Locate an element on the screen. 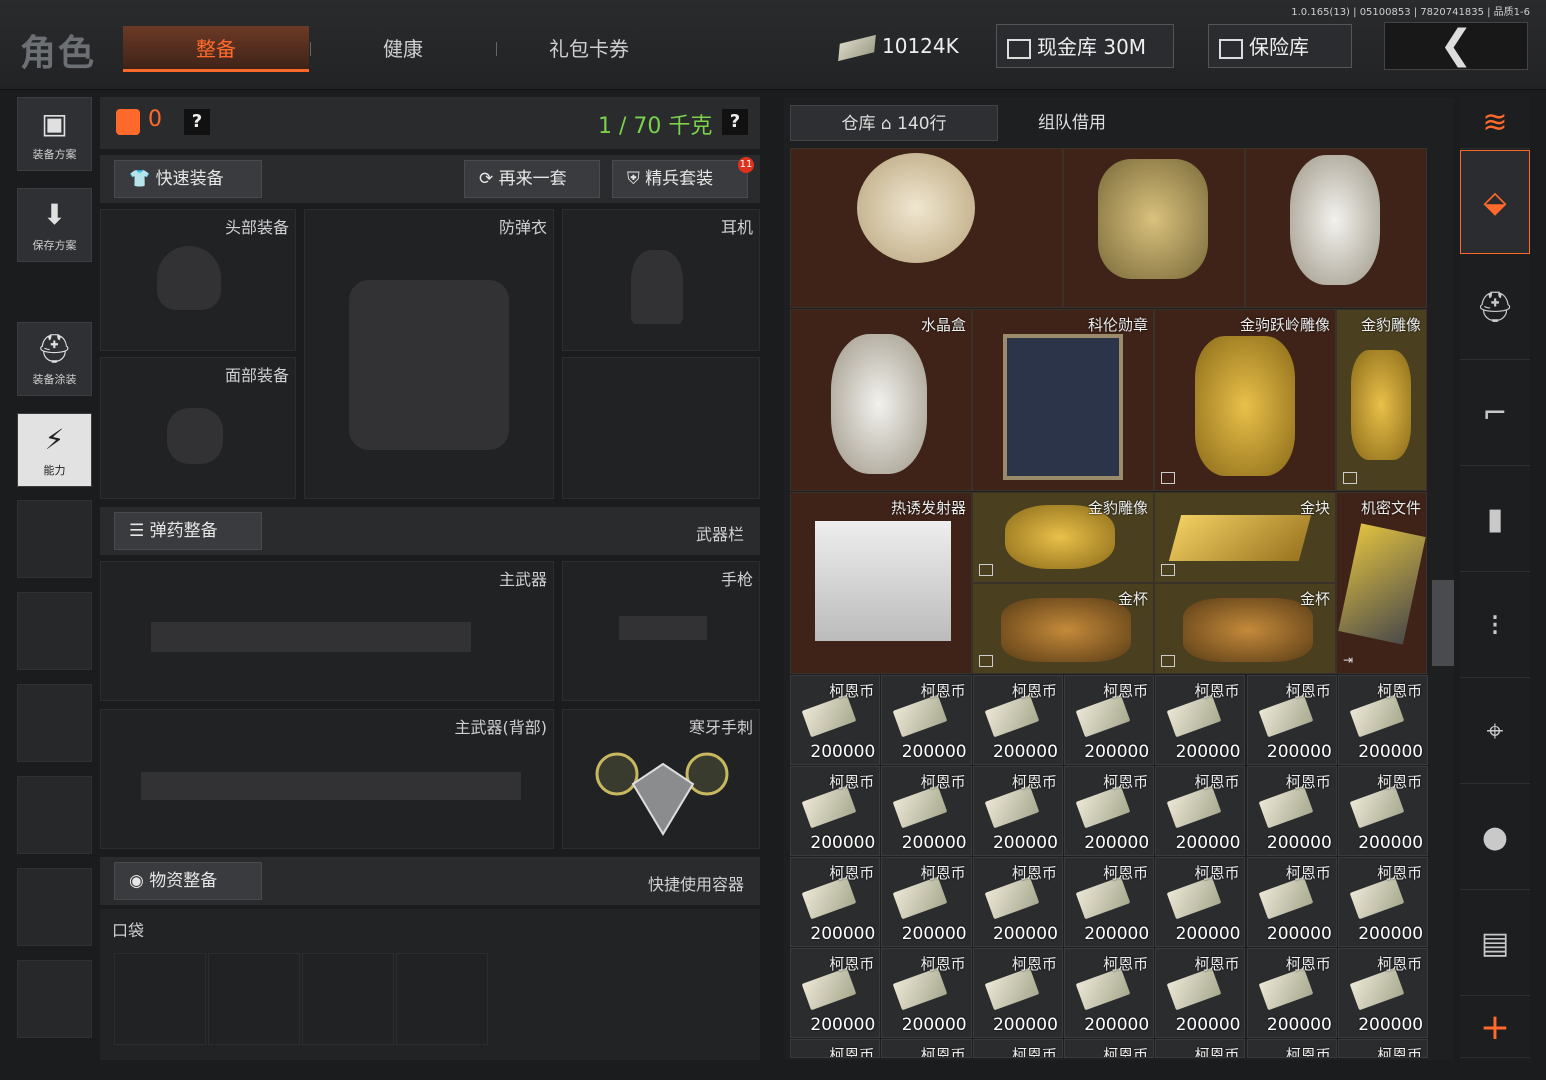 This screenshot has width=1546, height=1080. tab-health: 健康 is located at coordinates (403, 49).